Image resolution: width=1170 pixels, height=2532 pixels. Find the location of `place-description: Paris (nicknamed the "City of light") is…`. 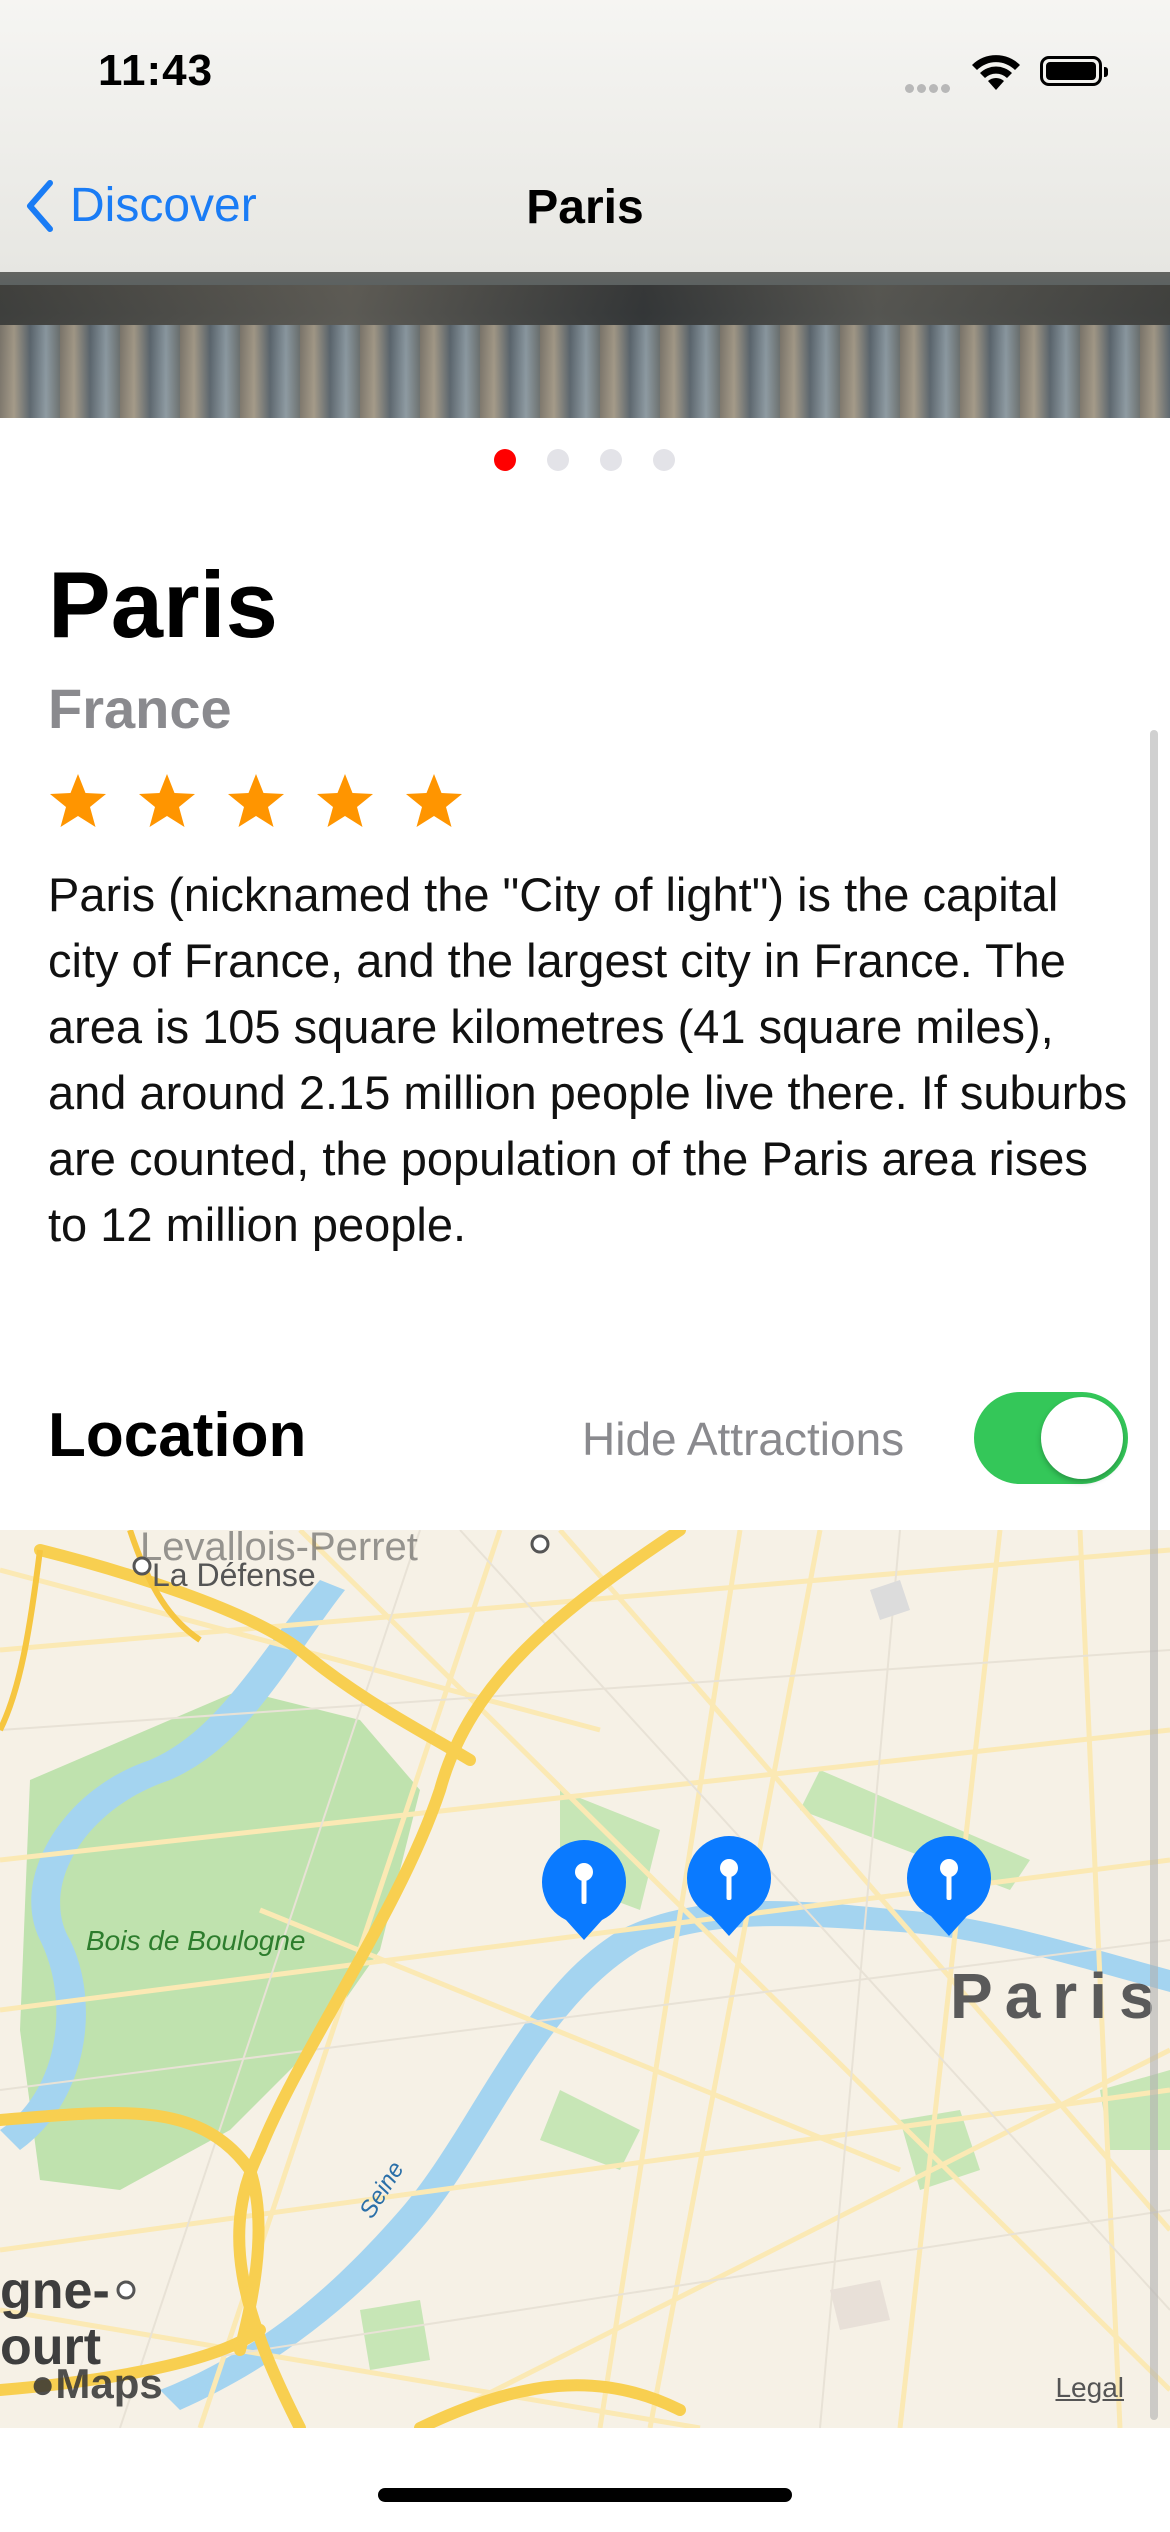

place-description: Paris (nicknamed the "City of light") is… is located at coordinates (588, 1059).